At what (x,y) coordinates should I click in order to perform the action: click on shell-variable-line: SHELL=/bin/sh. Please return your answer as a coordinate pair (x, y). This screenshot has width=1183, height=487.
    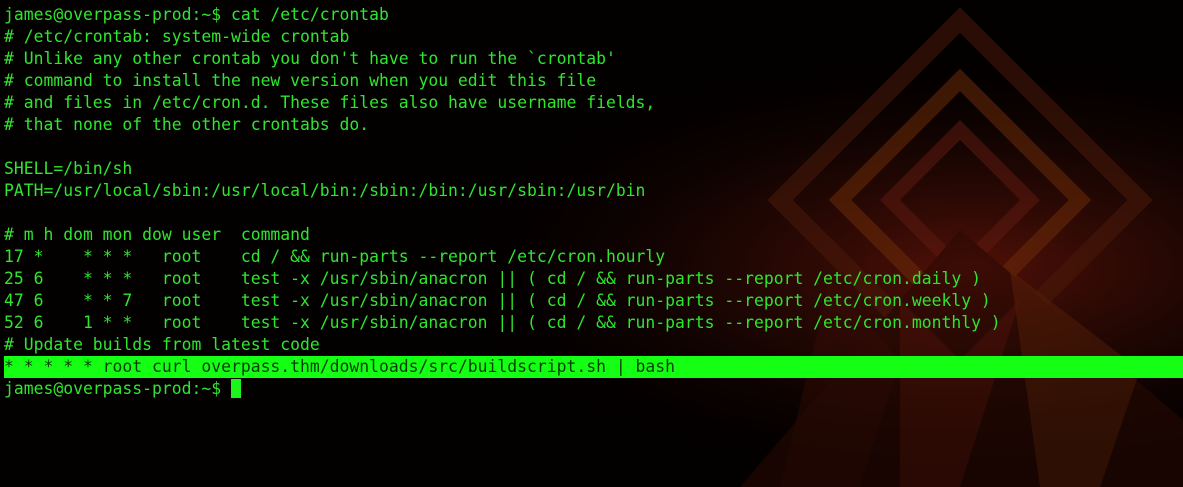
    Looking at the image, I should click on (68, 168).